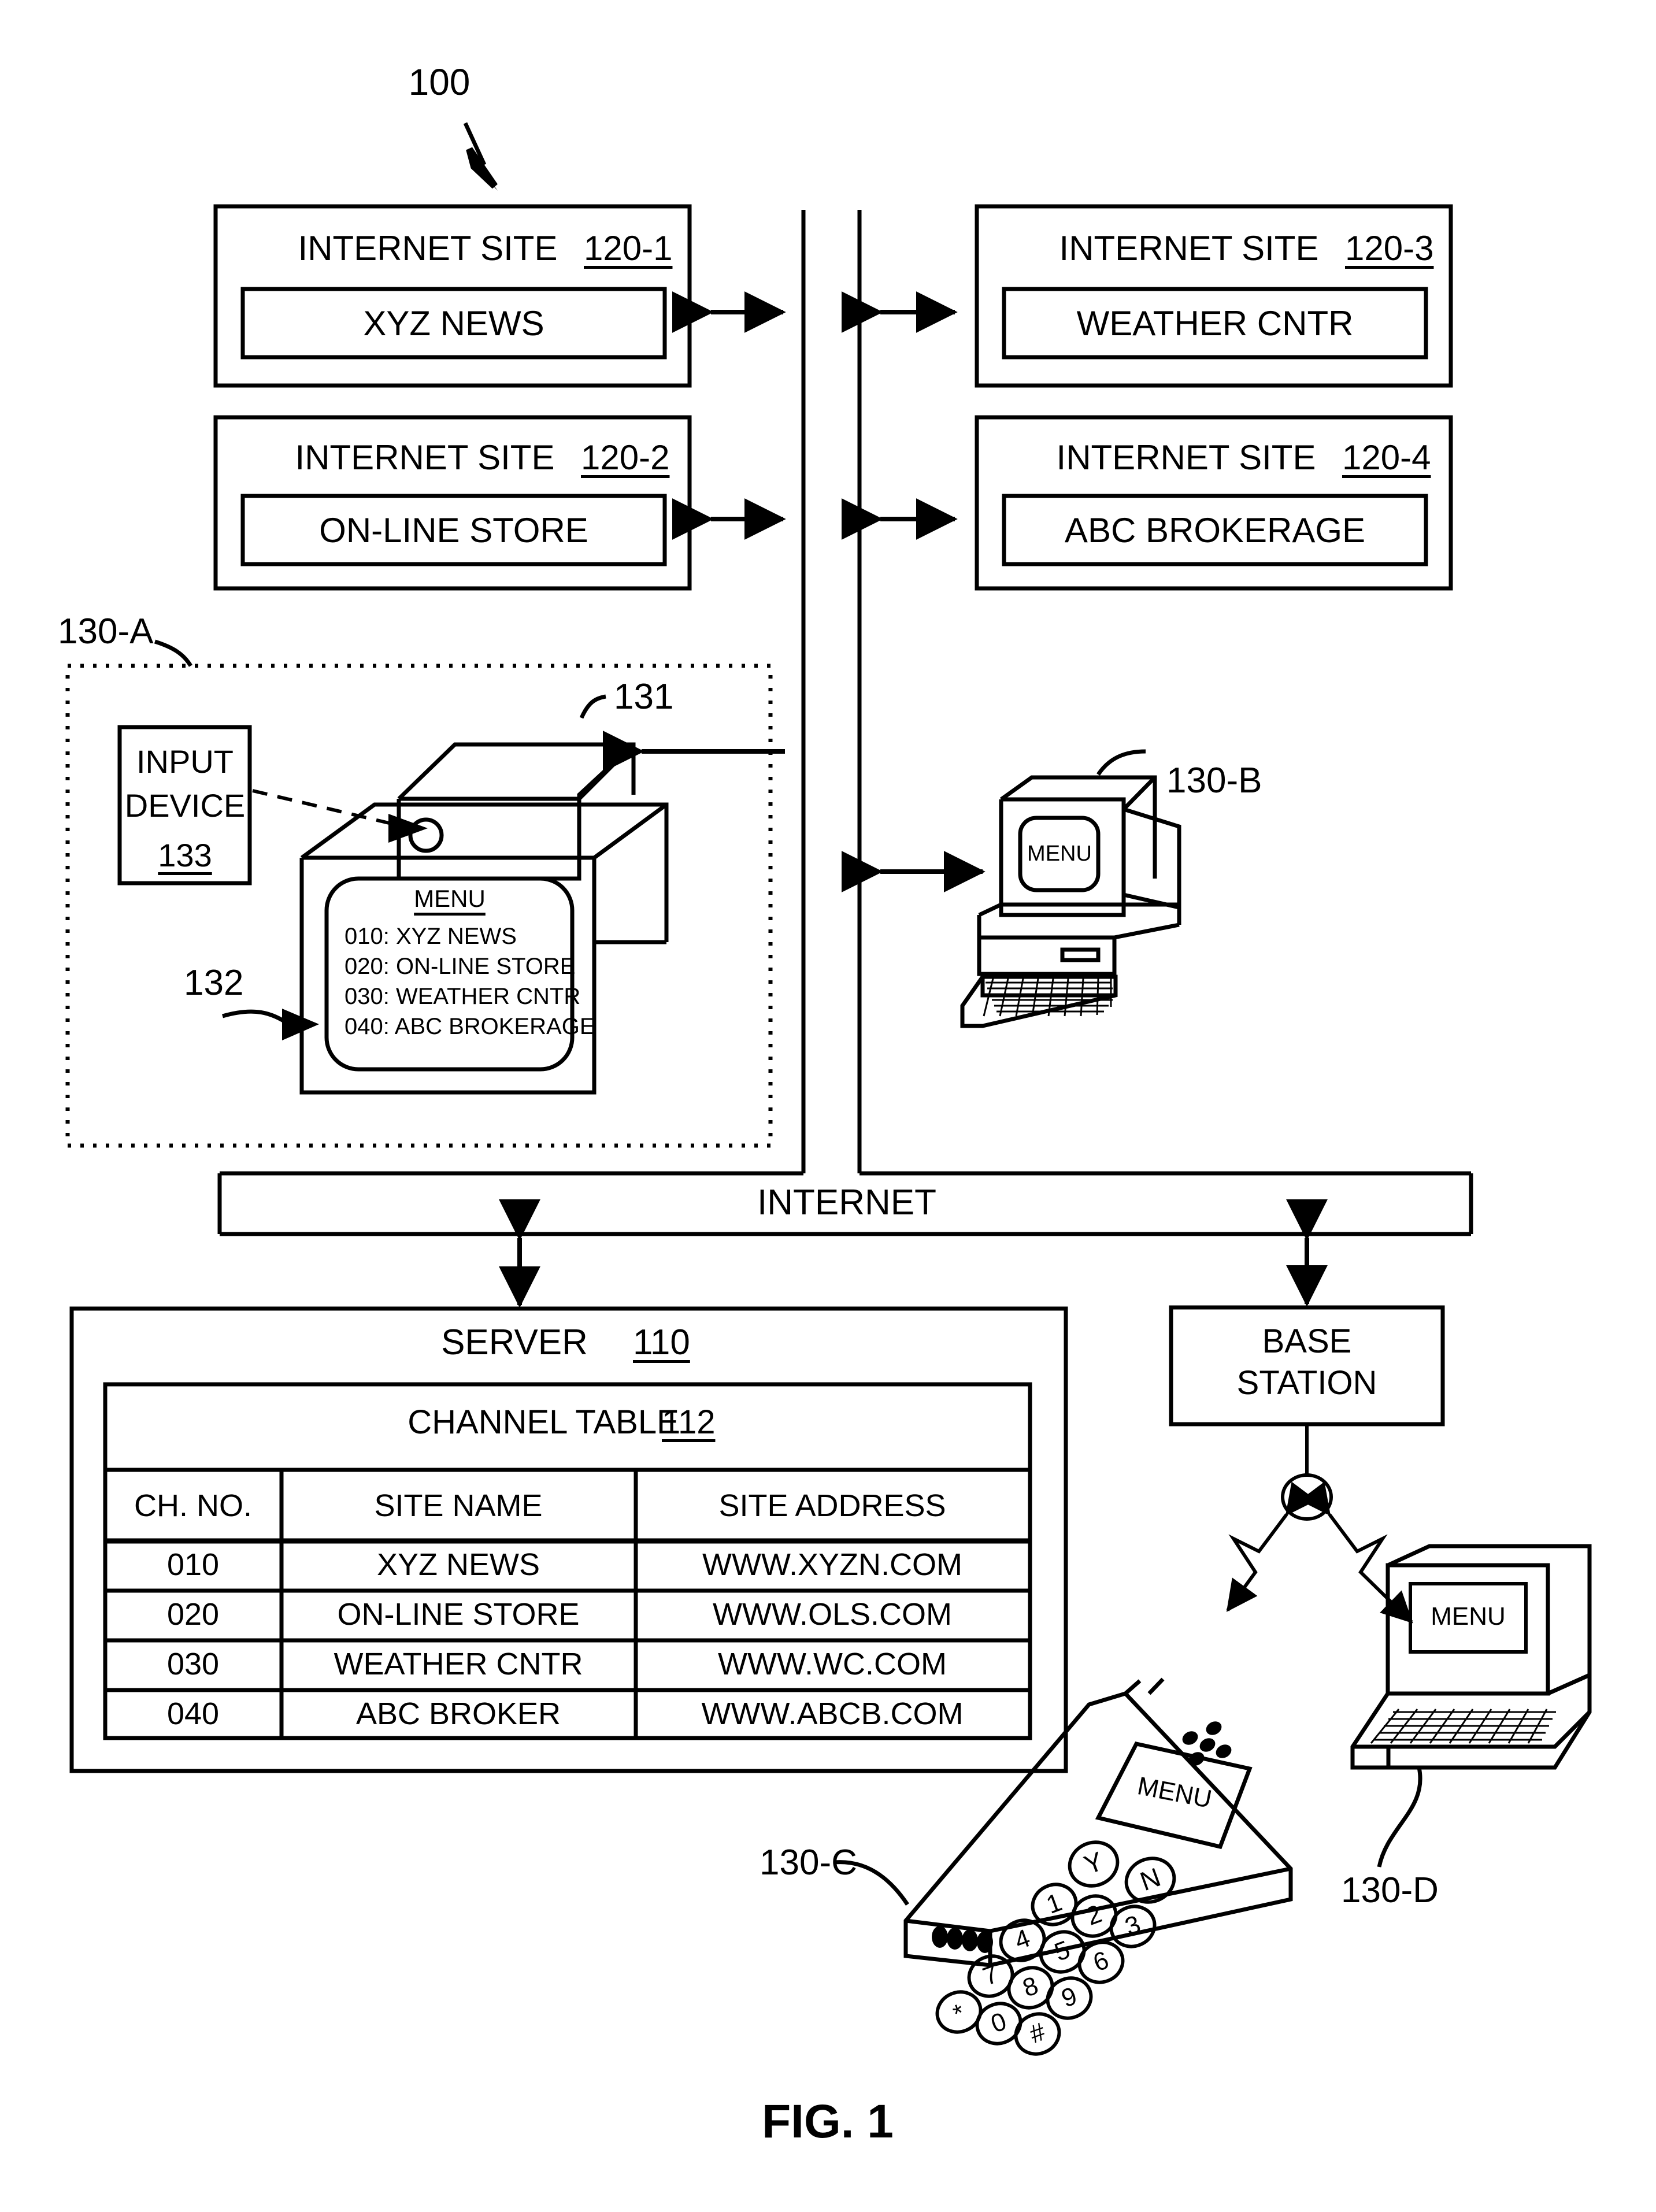 This screenshot has height=2212, width=1656. Describe the element at coordinates (828, 2121) in the screenshot. I see `figure-caption: FIG. 1` at that location.